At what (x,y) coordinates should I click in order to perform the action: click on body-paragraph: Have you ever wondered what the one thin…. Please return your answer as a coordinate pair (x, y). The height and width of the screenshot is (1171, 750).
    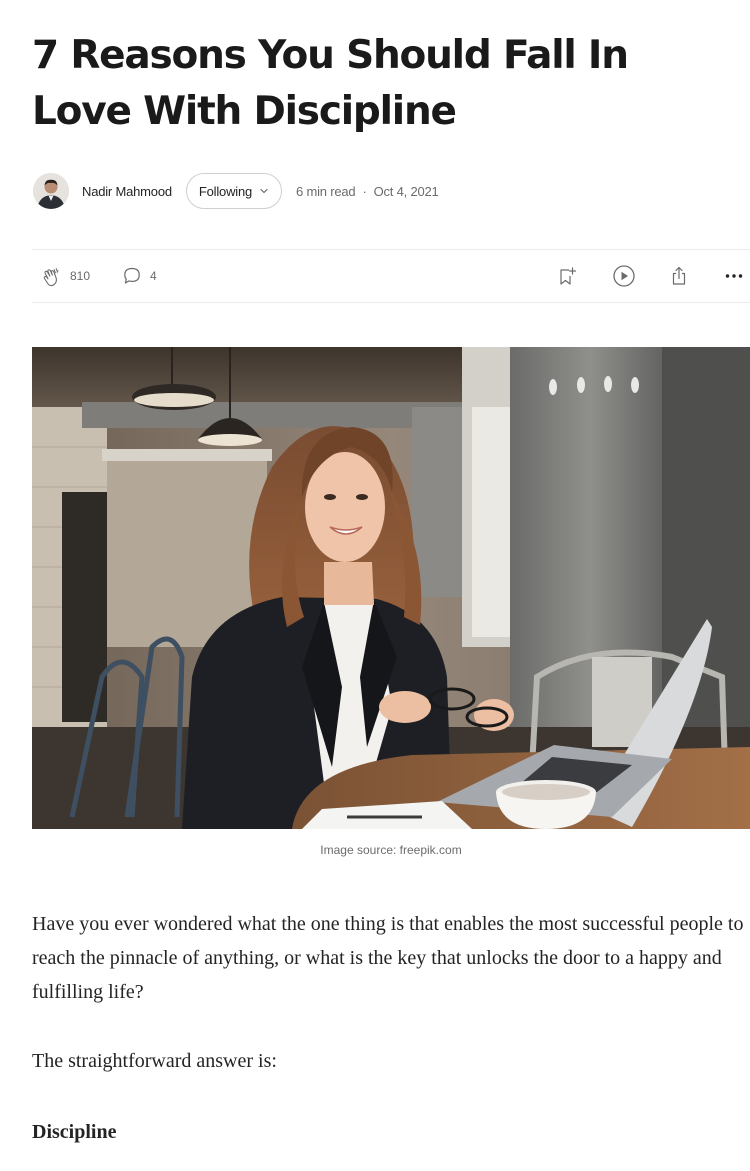
    Looking at the image, I should click on (388, 958).